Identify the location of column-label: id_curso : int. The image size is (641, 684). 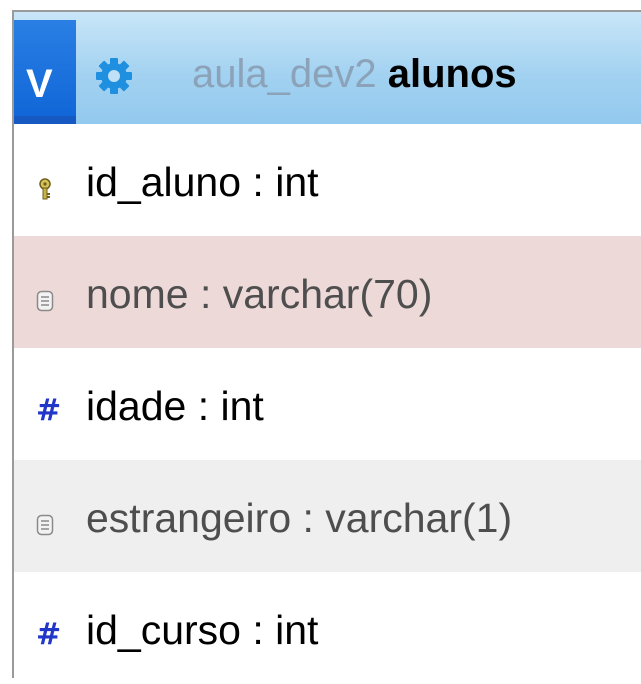
(202, 630).